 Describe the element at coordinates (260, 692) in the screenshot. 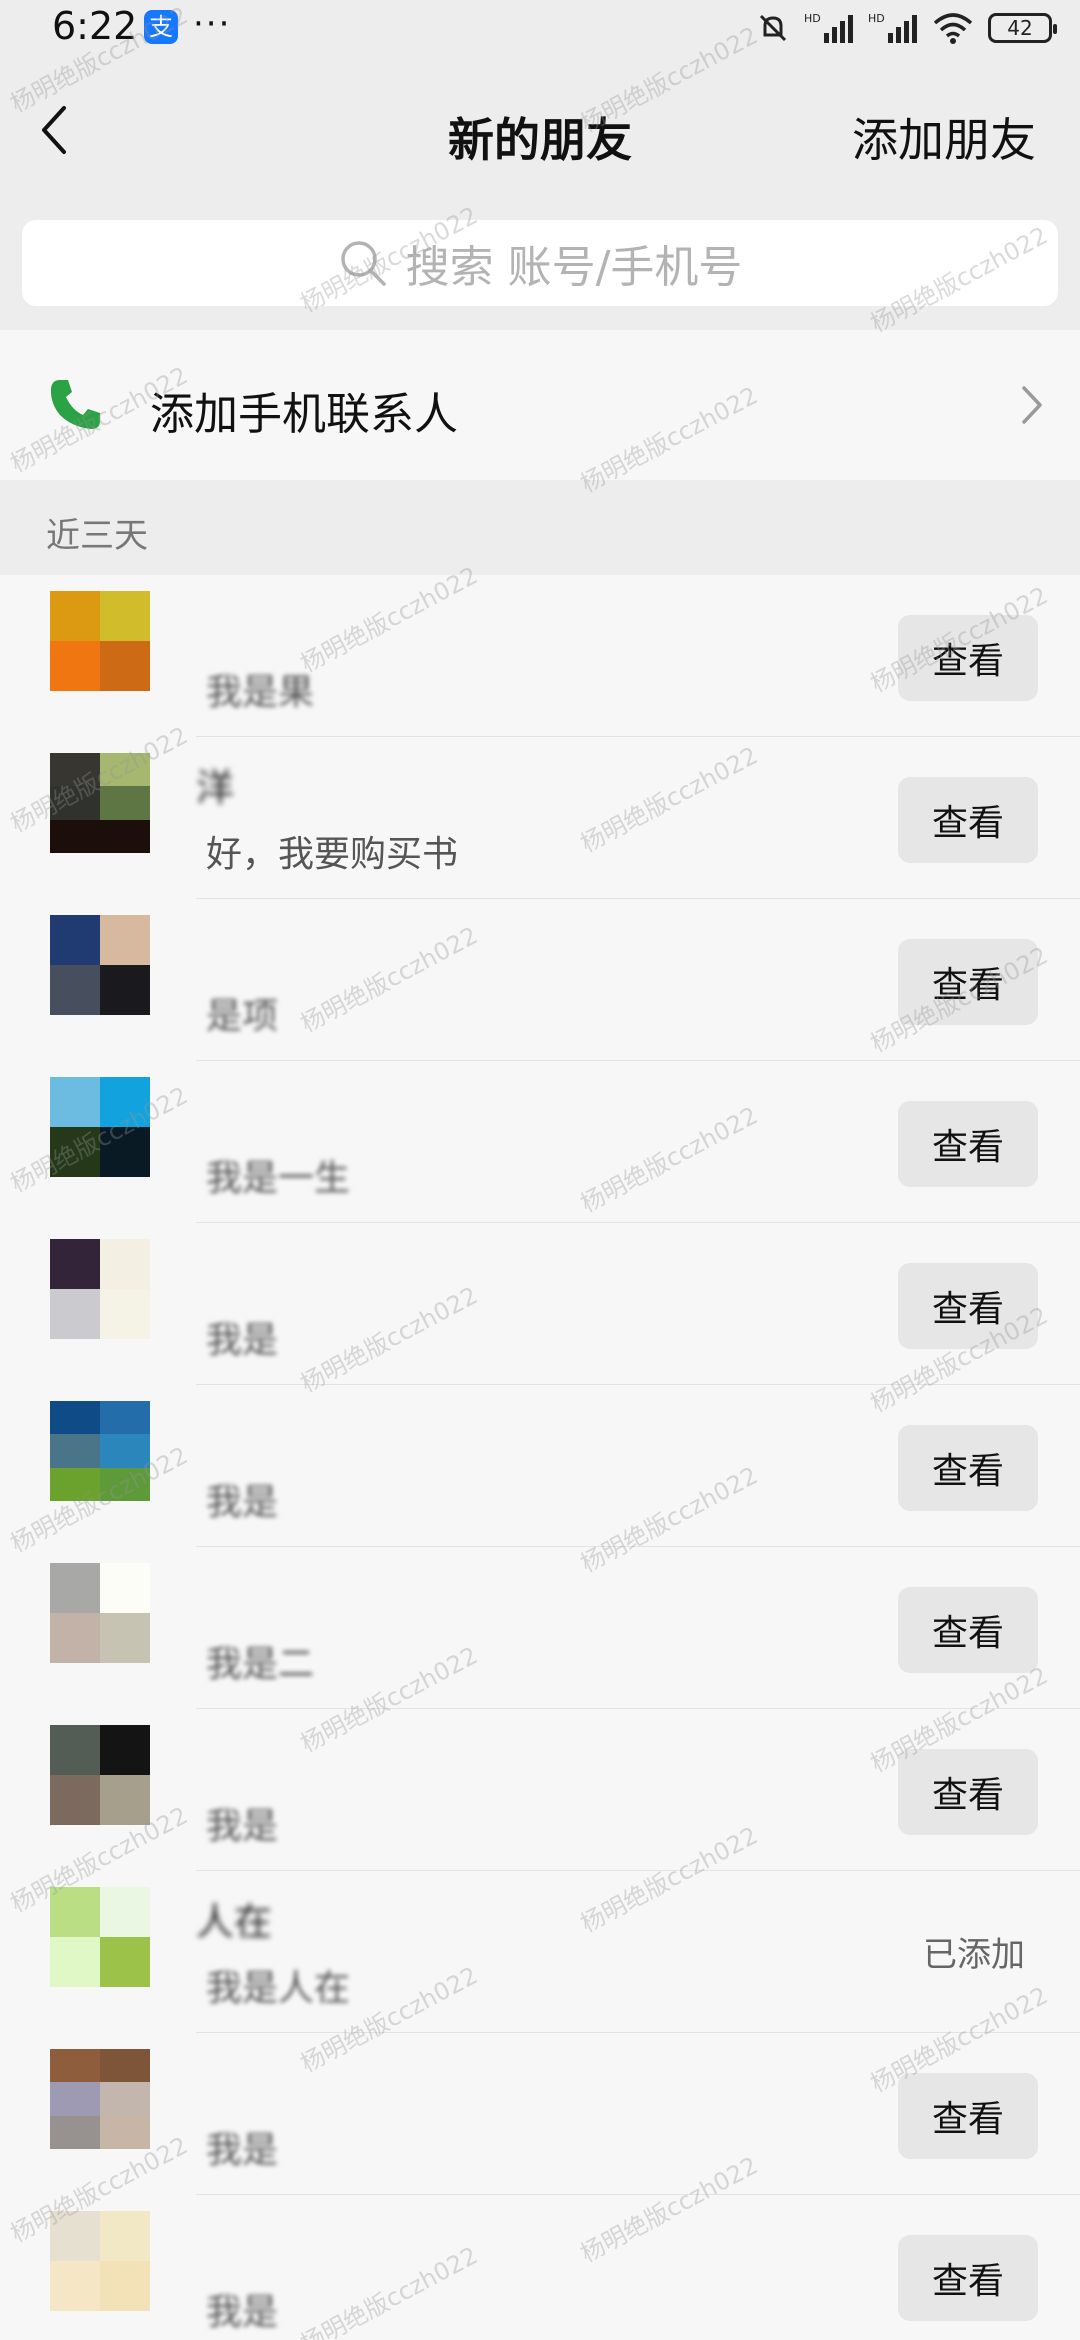

I see `request-message: 我是果` at that location.